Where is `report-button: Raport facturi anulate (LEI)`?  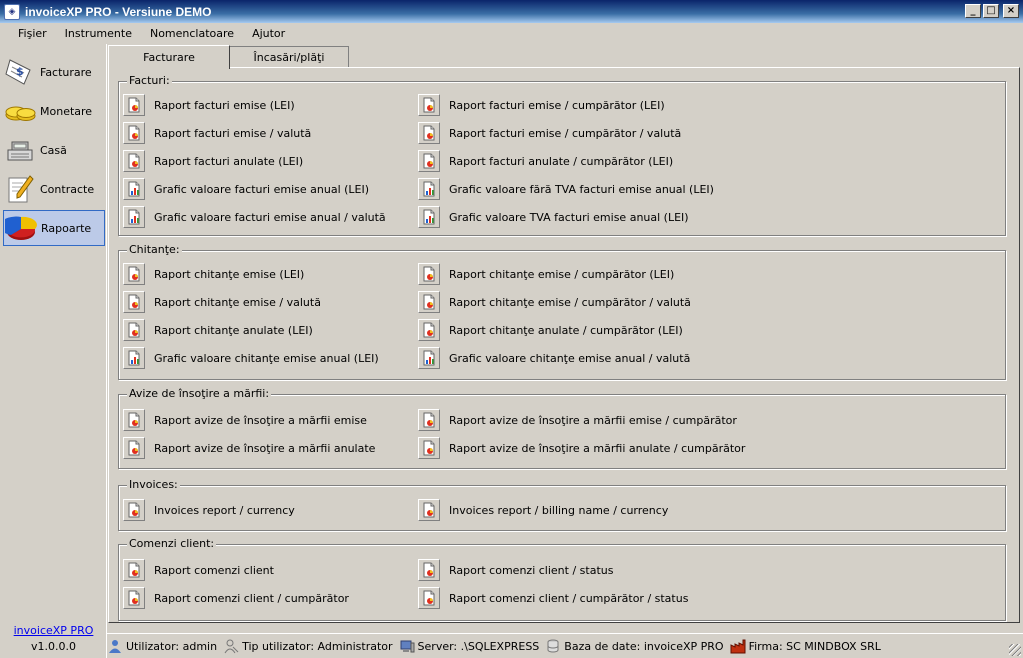
report-button: Raport facturi anulate (LEI) is located at coordinates (213, 161).